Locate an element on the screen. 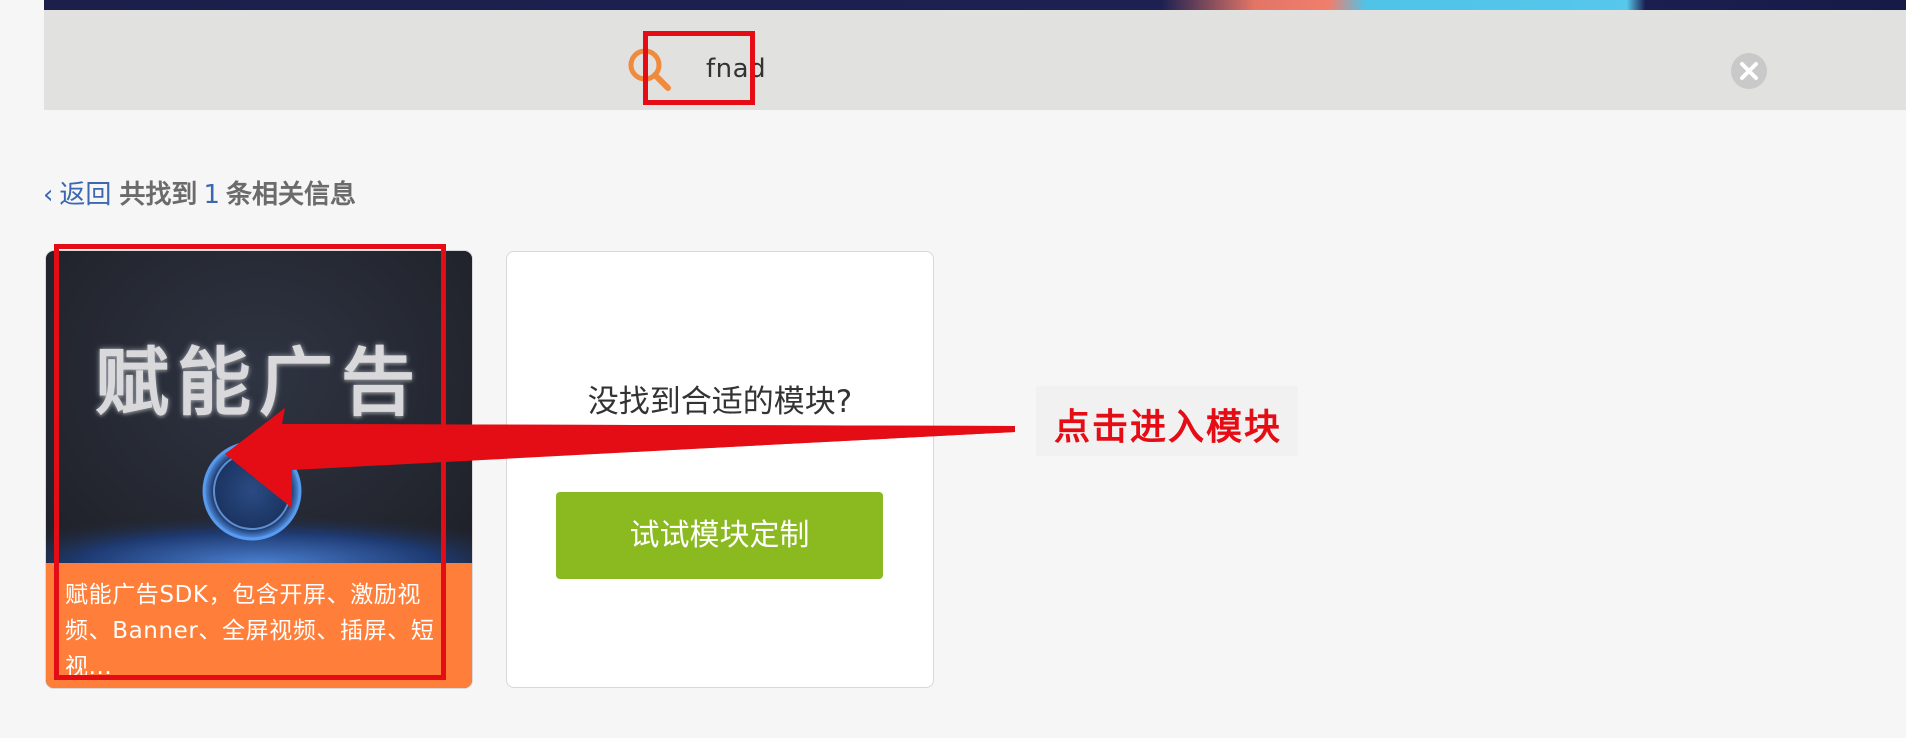 Image resolution: width=1906 pixels, height=738 pixels. result-count: 1 is located at coordinates (211, 195).